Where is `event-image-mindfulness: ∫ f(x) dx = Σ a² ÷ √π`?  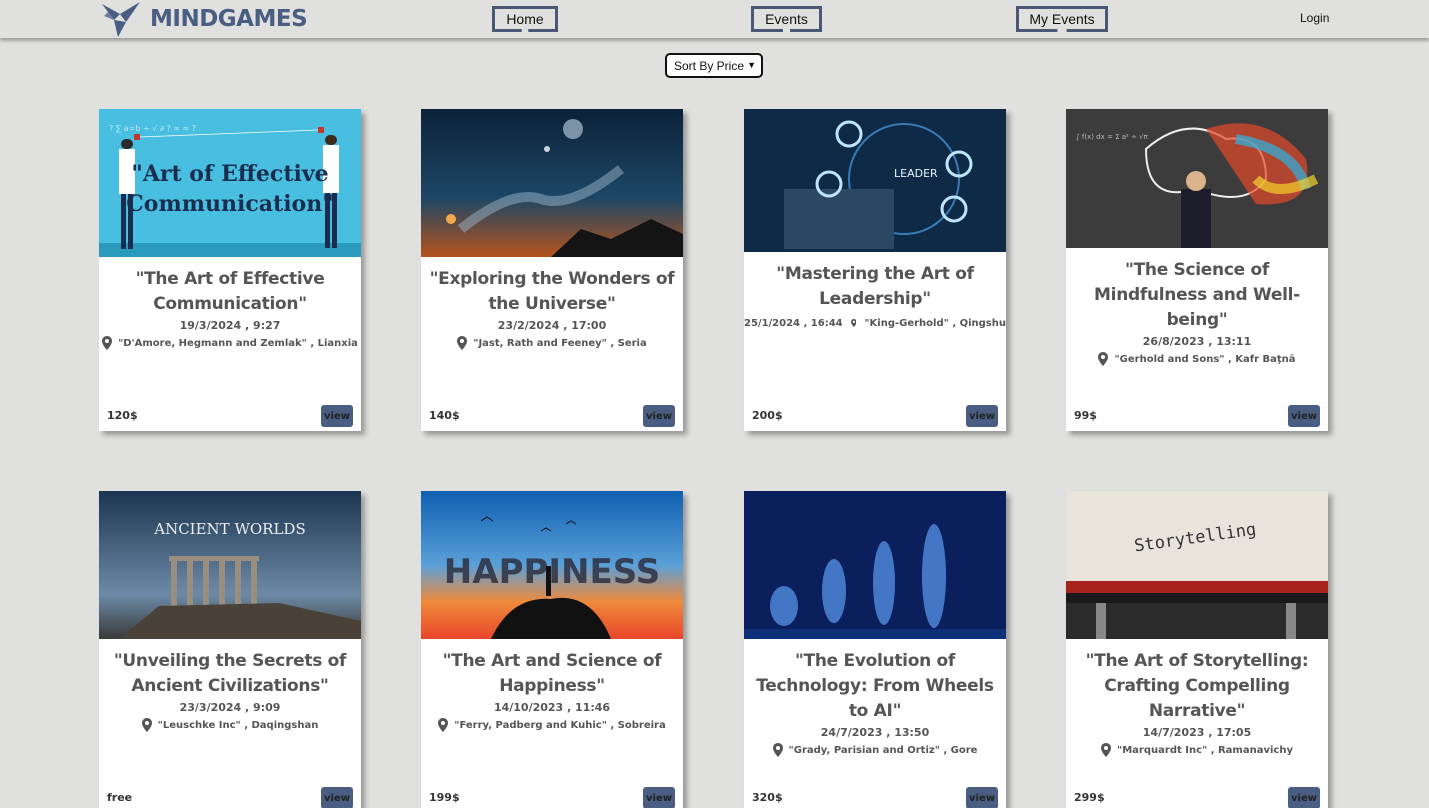
event-image-mindfulness: ∫ f(x) dx = Σ a² ÷ √π is located at coordinates (1197, 178).